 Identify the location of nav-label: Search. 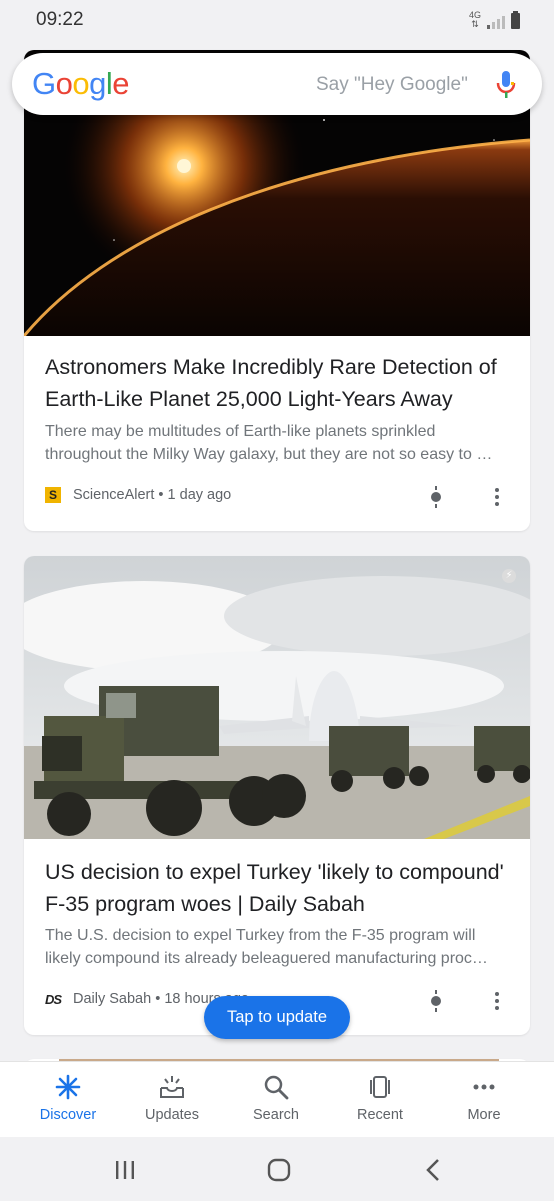
(276, 1115).